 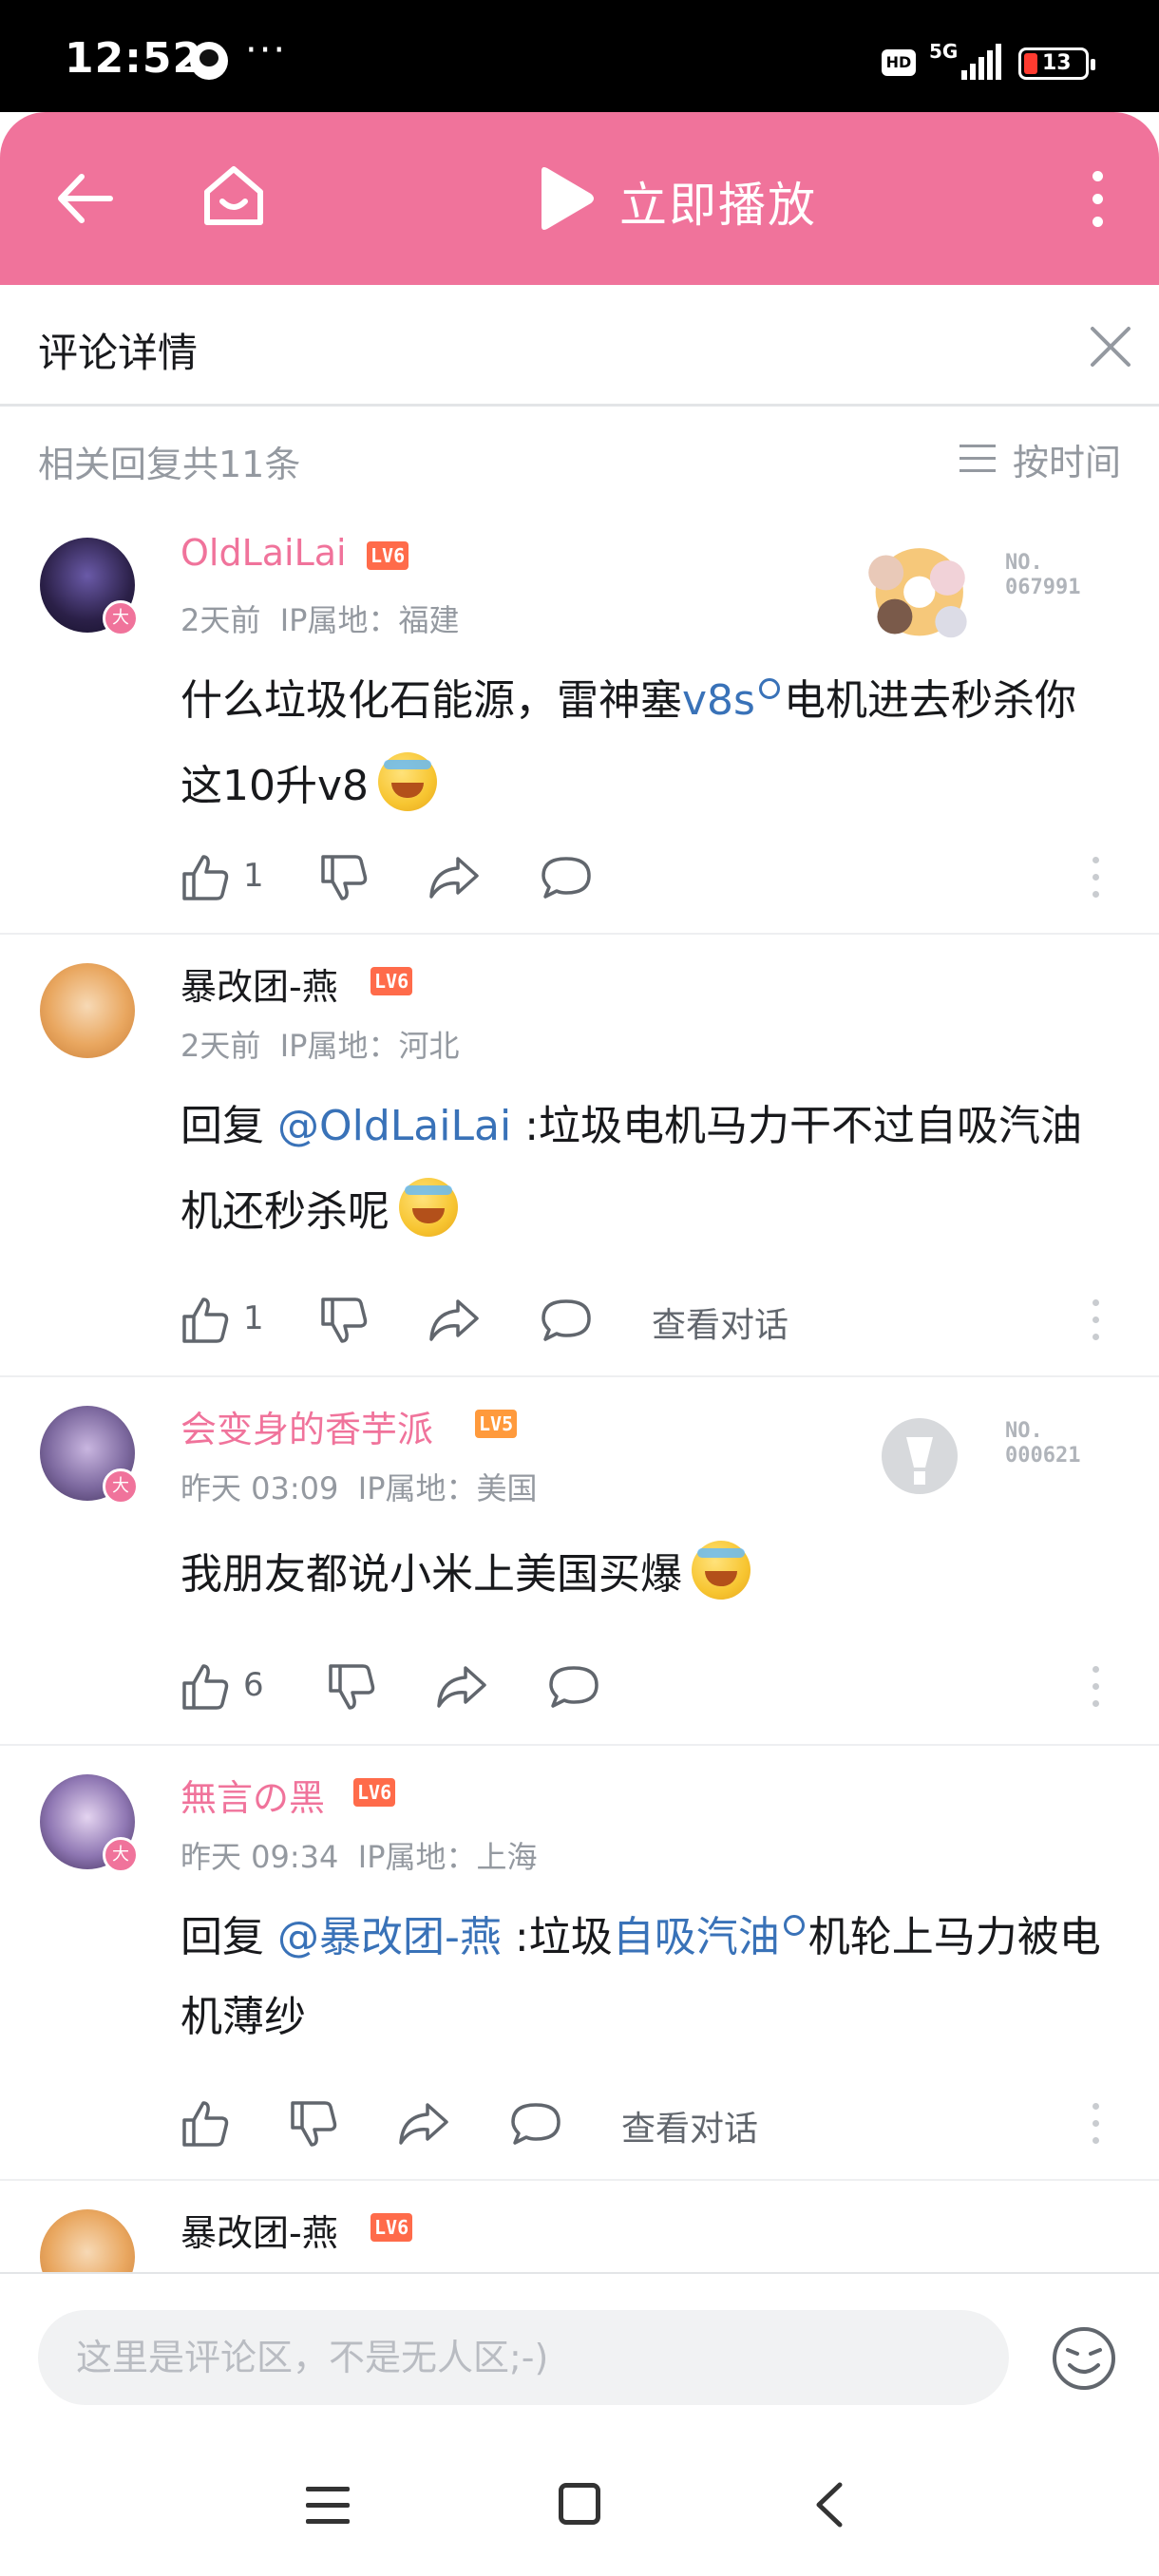 What do you see at coordinates (646, 1977) in the screenshot?
I see `comment-text: 回复 @暴改团-燕 :垃圾自吸汽油 机轮上马力被电机薄纱` at bounding box center [646, 1977].